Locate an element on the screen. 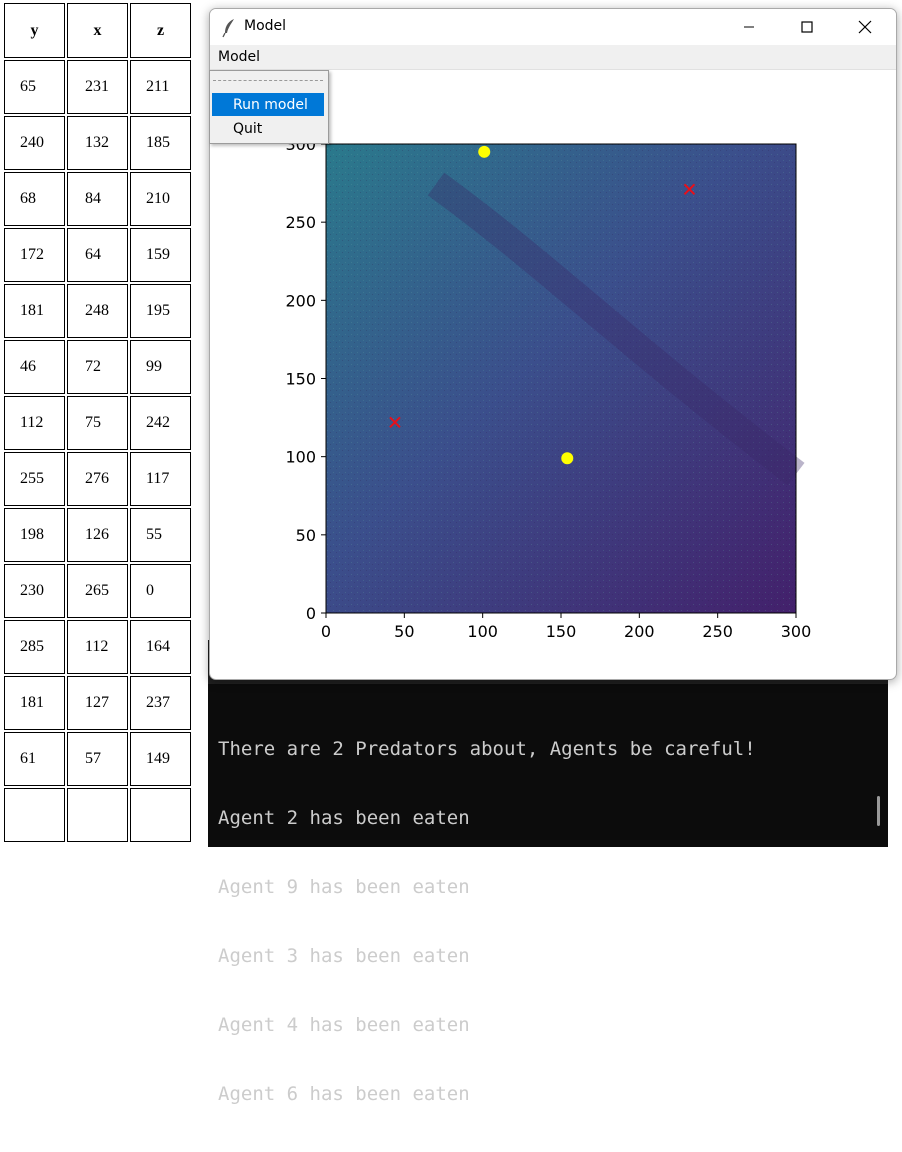 This screenshot has width=902, height=1152. y-tick-label: 200 is located at coordinates (300, 300).